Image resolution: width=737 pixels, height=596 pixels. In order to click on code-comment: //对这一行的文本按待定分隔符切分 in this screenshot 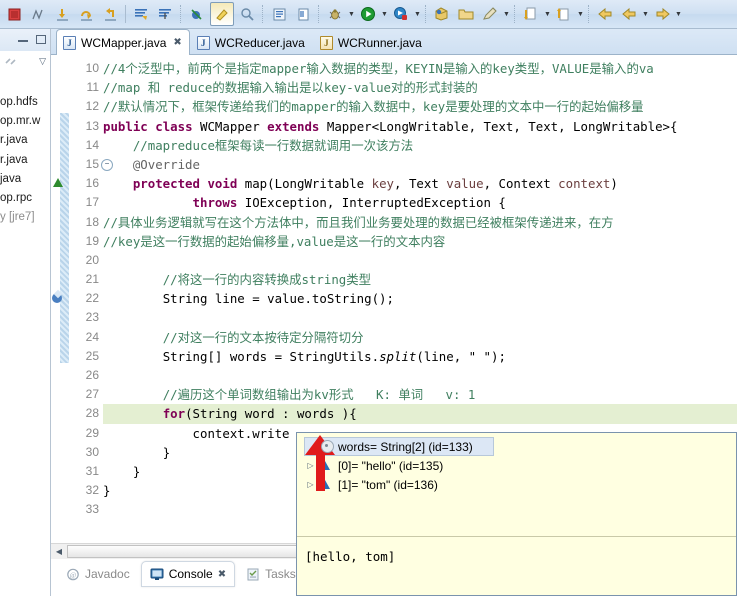, I will do `click(263, 337)`.